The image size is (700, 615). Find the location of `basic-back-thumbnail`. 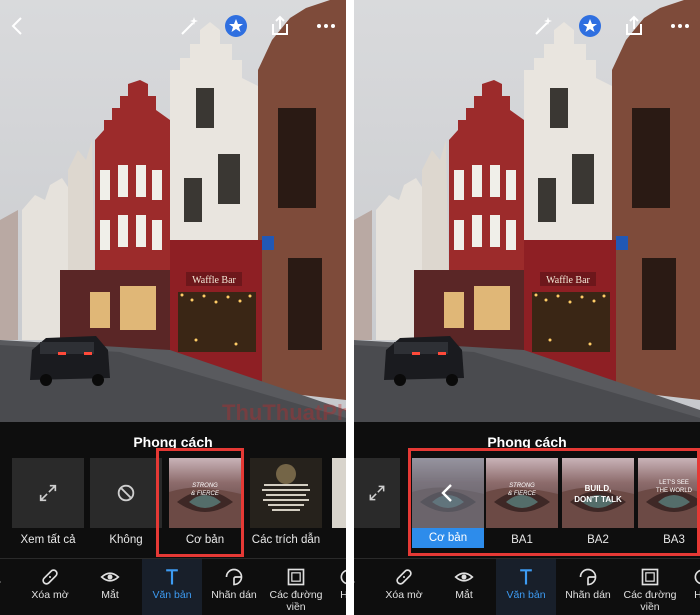

basic-back-thumbnail is located at coordinates (448, 493).